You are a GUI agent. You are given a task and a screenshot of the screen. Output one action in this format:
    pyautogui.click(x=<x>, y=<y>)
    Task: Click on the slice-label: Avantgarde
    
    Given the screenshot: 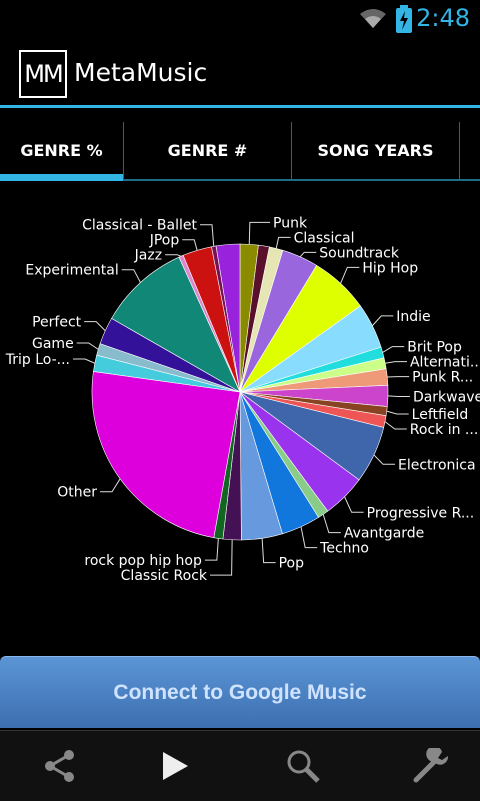 What is the action you would take?
    pyautogui.click(x=384, y=534)
    